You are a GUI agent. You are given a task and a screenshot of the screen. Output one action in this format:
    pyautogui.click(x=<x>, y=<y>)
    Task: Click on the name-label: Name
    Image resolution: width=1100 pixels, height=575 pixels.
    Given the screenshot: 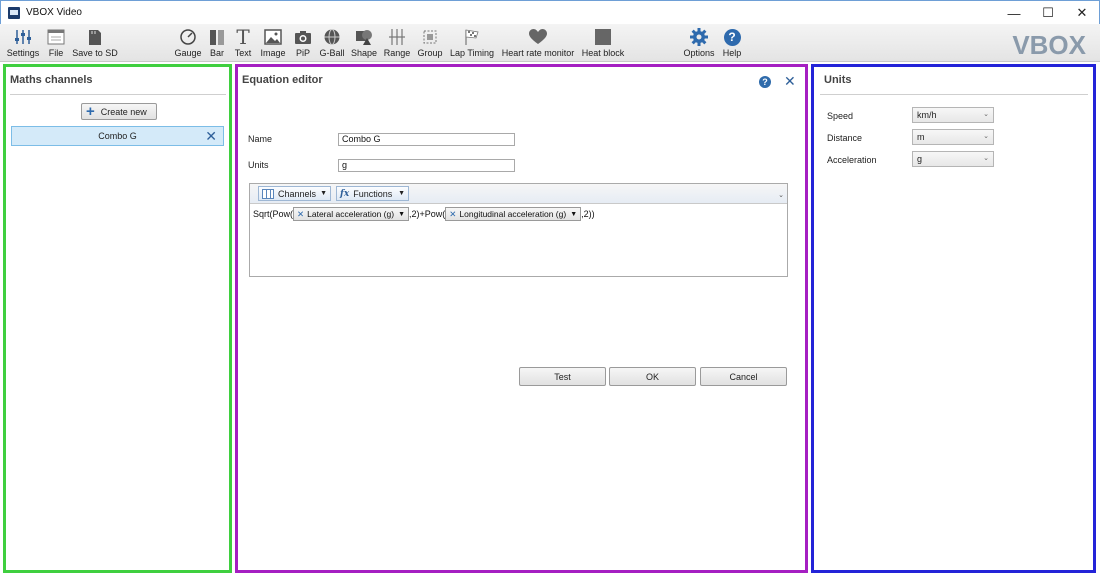 What is the action you would take?
    pyautogui.click(x=260, y=139)
    